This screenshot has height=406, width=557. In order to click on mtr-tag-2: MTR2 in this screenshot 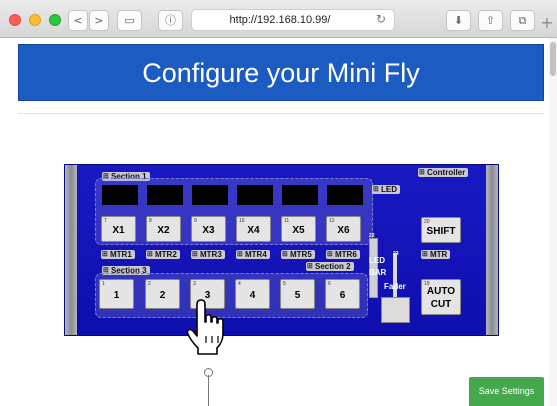, I will do `click(163, 254)`.